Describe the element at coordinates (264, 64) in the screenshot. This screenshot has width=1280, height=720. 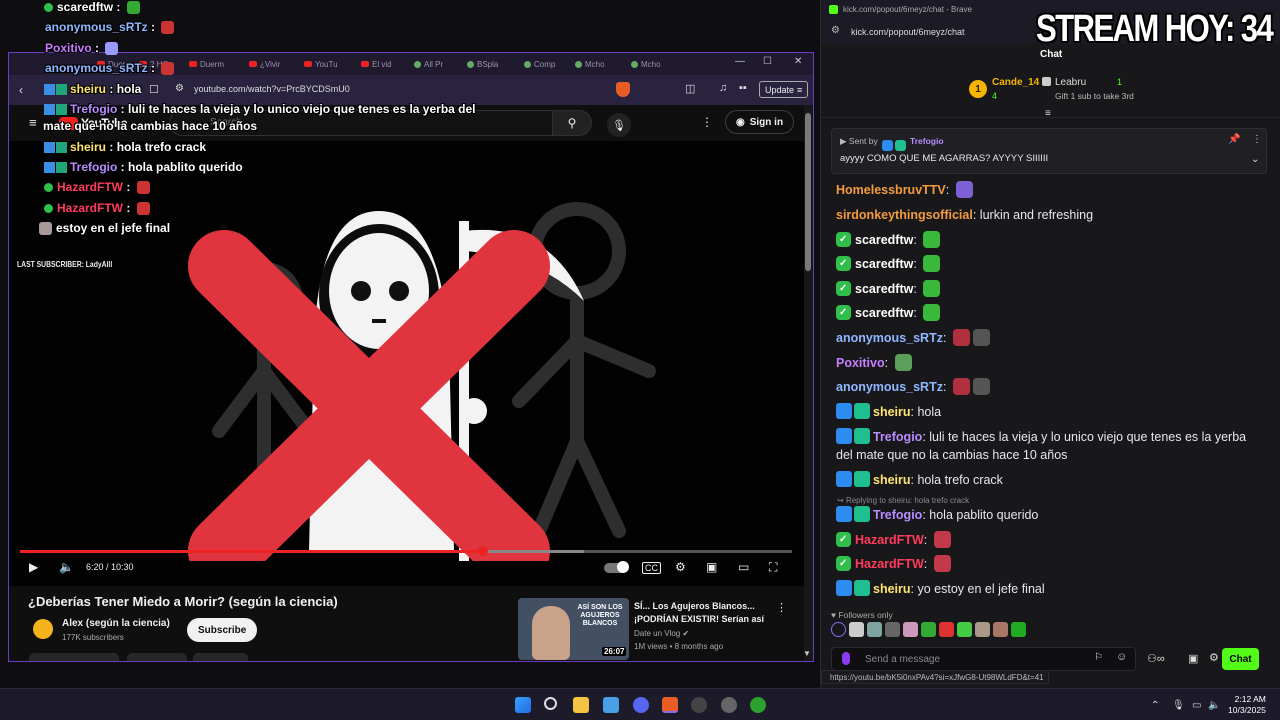
I see `browser-tab: ¿Vivir` at that location.